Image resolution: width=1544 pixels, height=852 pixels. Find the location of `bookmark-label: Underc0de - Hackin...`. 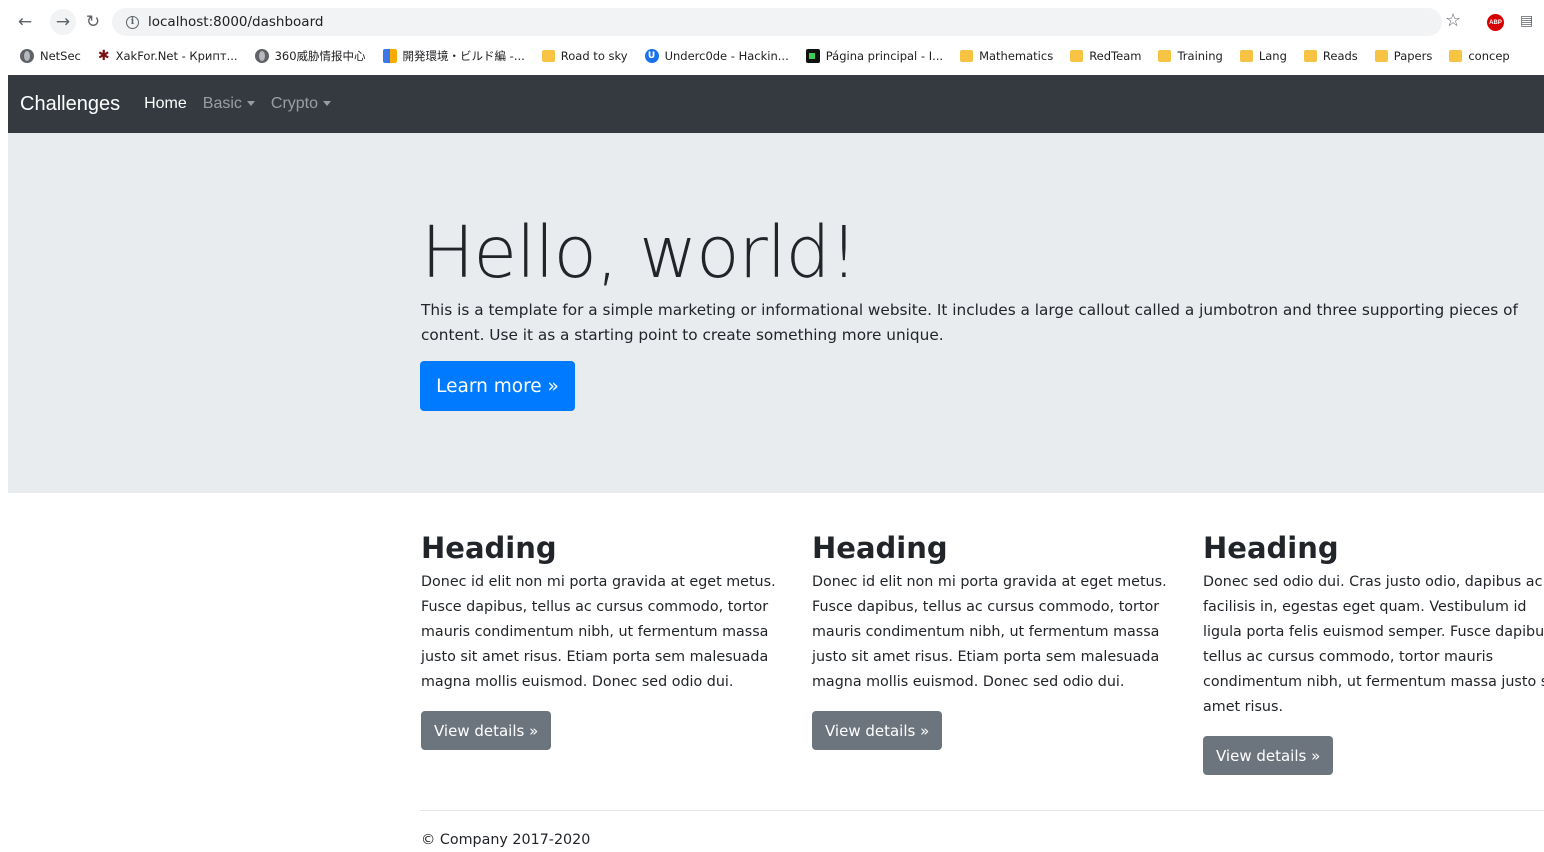

bookmark-label: Underc0de - Hackin... is located at coordinates (726, 56).